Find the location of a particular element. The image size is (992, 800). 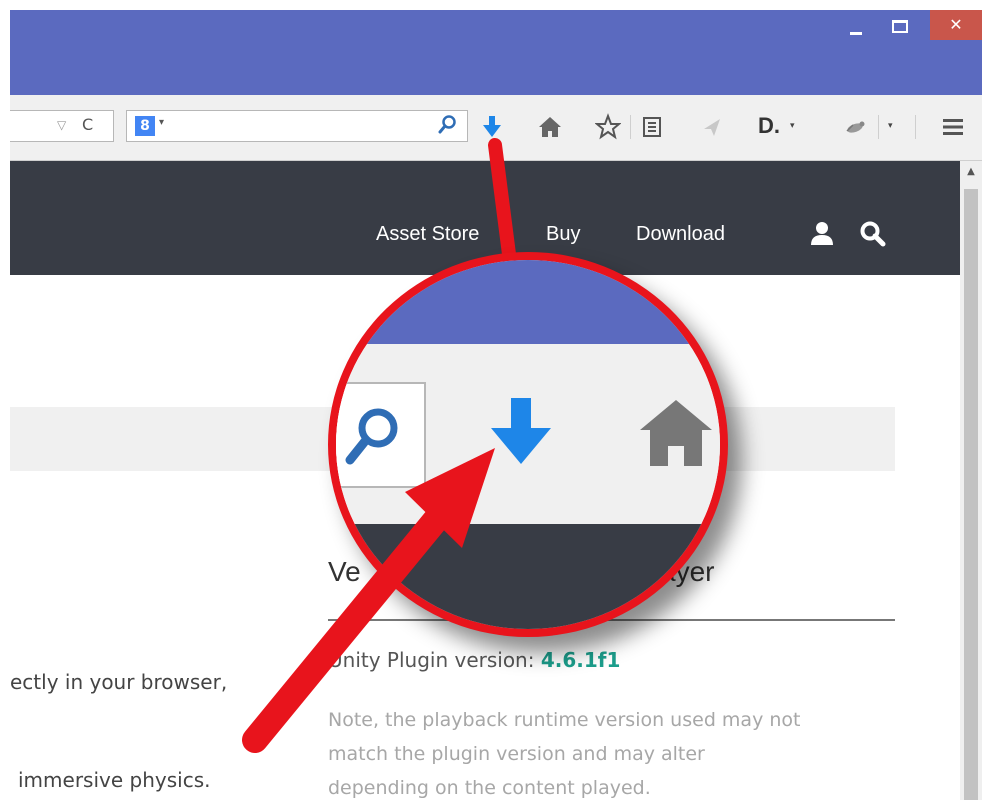

body-text-line: ectly in your browser, is located at coordinates (119, 682).